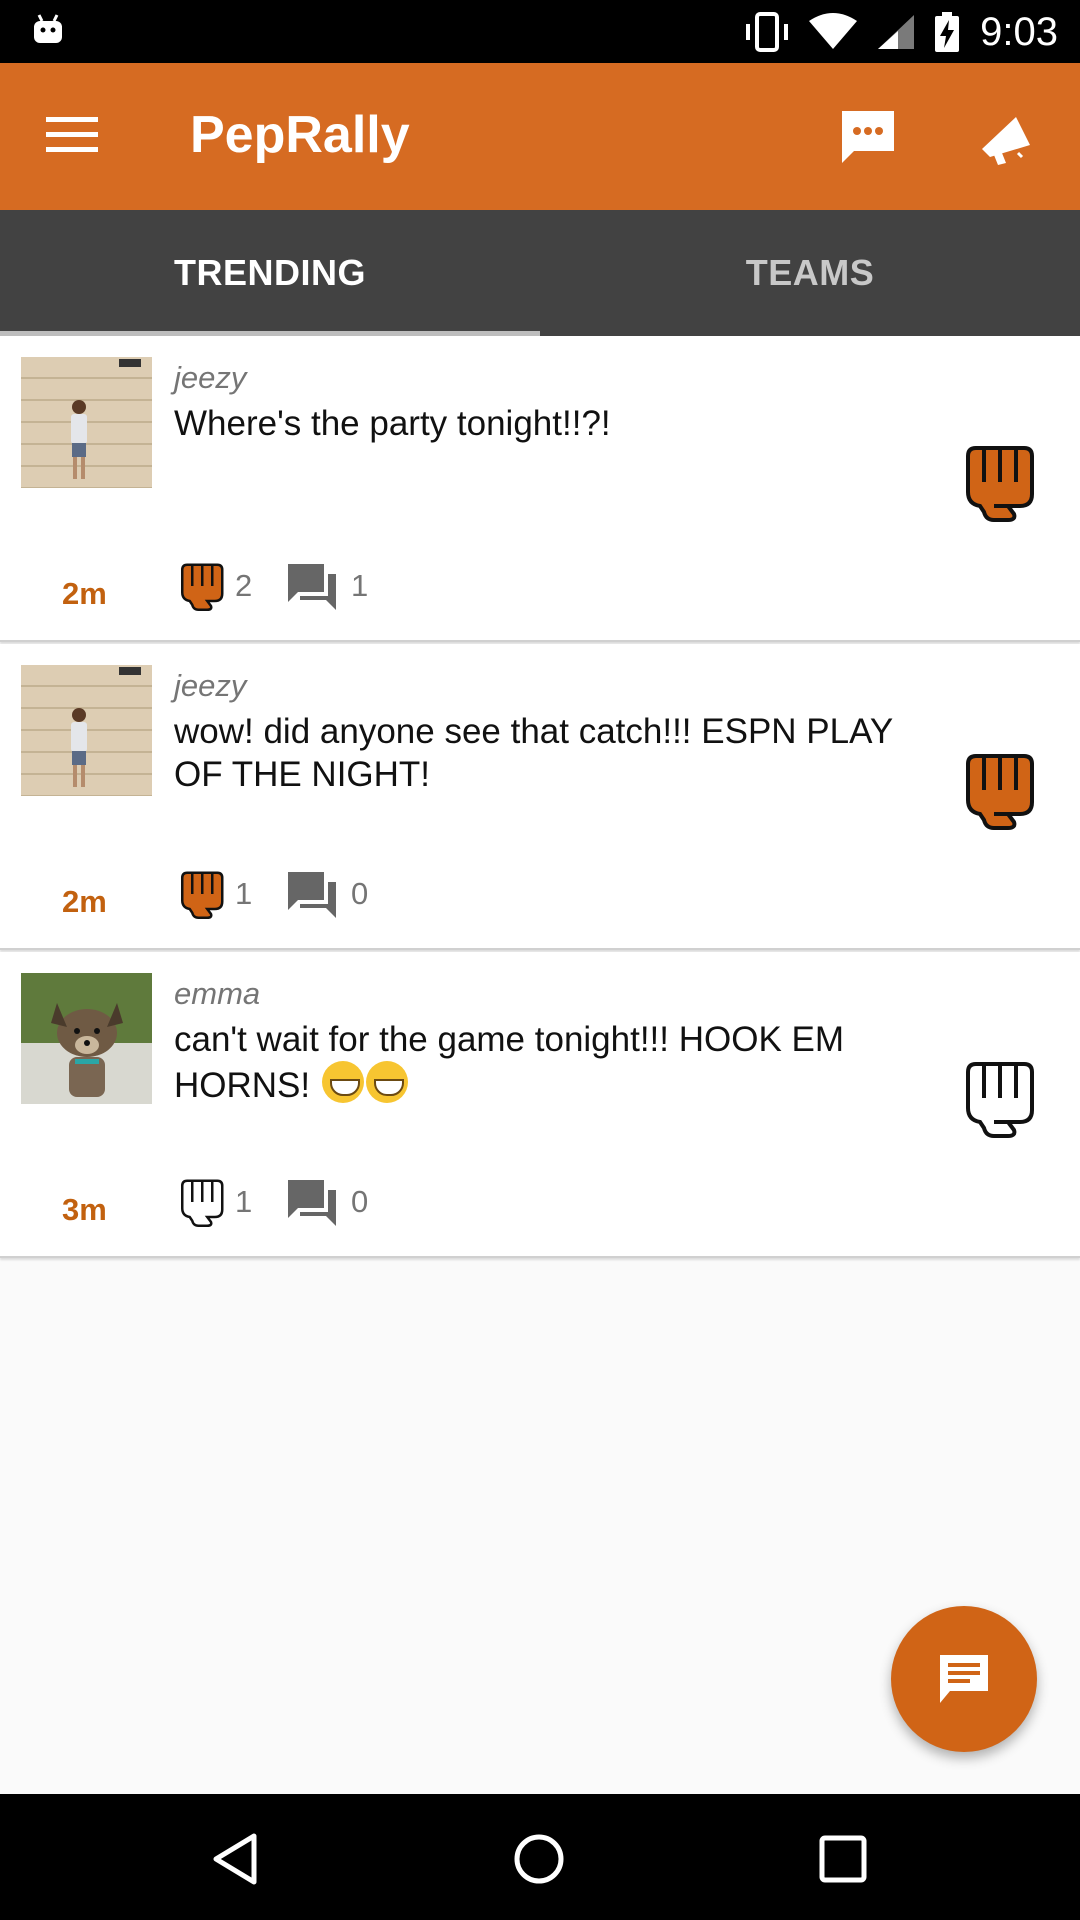 Image resolution: width=1080 pixels, height=1920 pixels. What do you see at coordinates (244, 585) in the screenshot?
I see `fist-bump-count: 2` at bounding box center [244, 585].